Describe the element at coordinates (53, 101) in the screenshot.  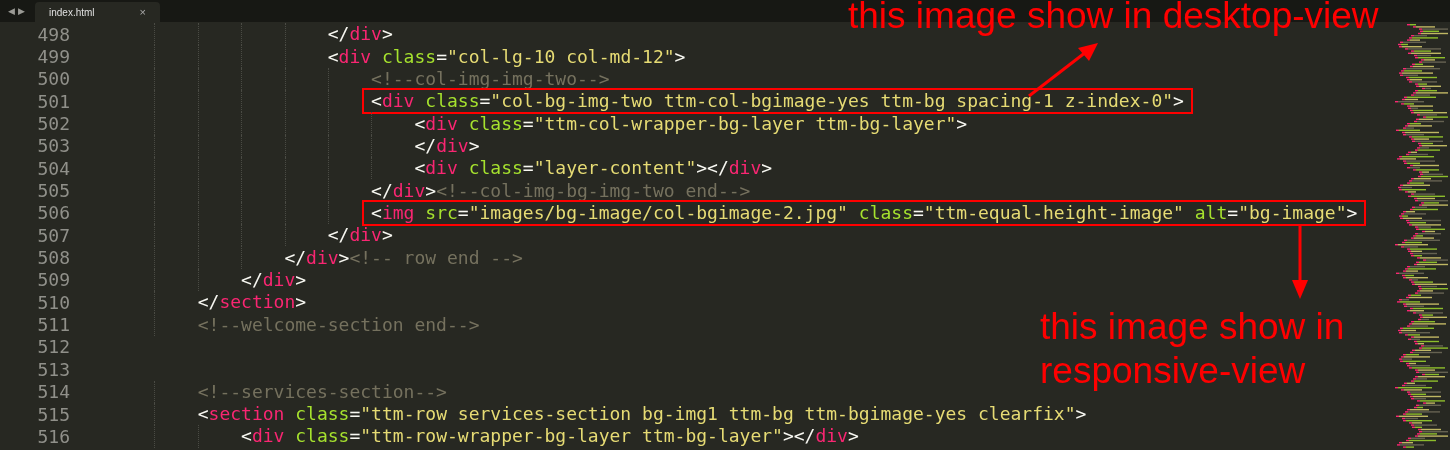
I see `line-number: 501` at that location.